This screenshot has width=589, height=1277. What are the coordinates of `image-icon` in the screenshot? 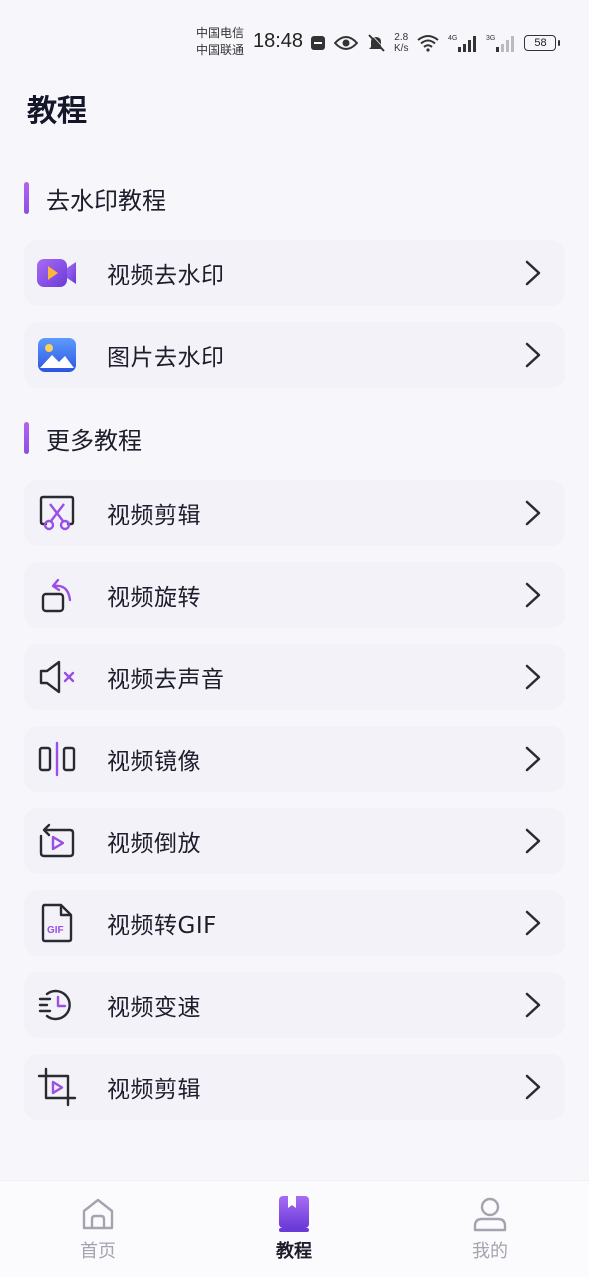 It's located at (57, 355).